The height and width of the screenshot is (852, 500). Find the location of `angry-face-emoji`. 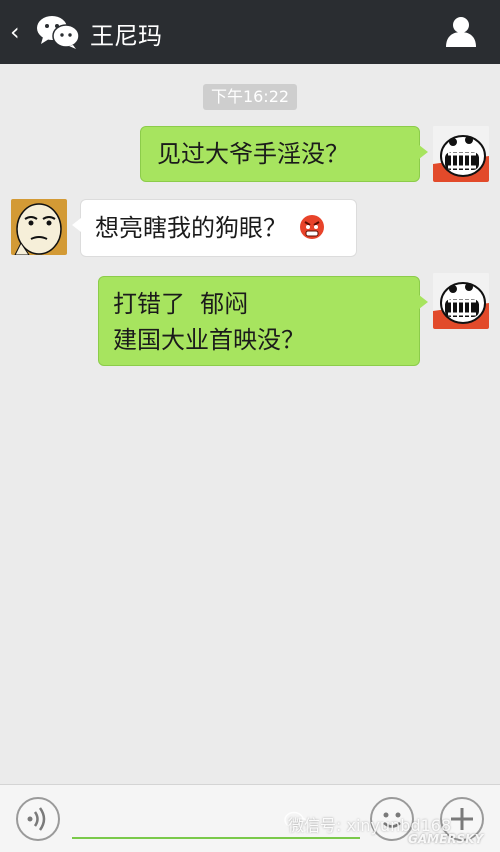

angry-face-emoji is located at coordinates (311, 227).